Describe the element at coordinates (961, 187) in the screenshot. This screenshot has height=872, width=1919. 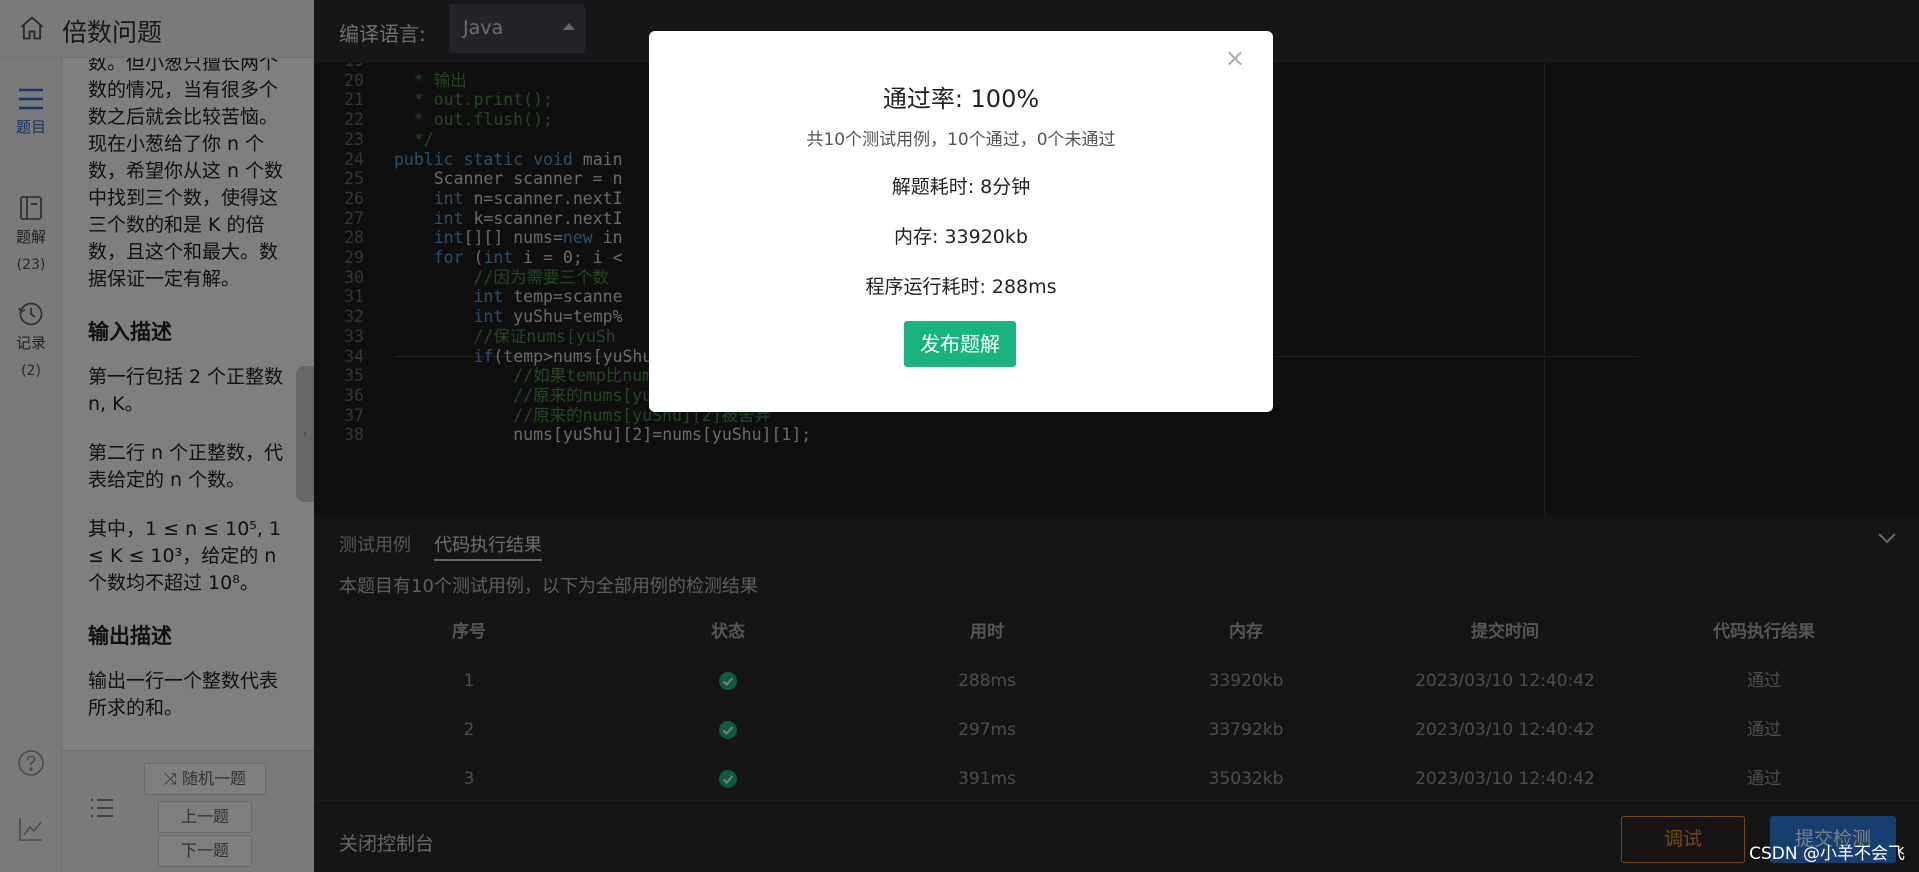
I see `solve-time: 解题耗时: 8分钟` at that location.